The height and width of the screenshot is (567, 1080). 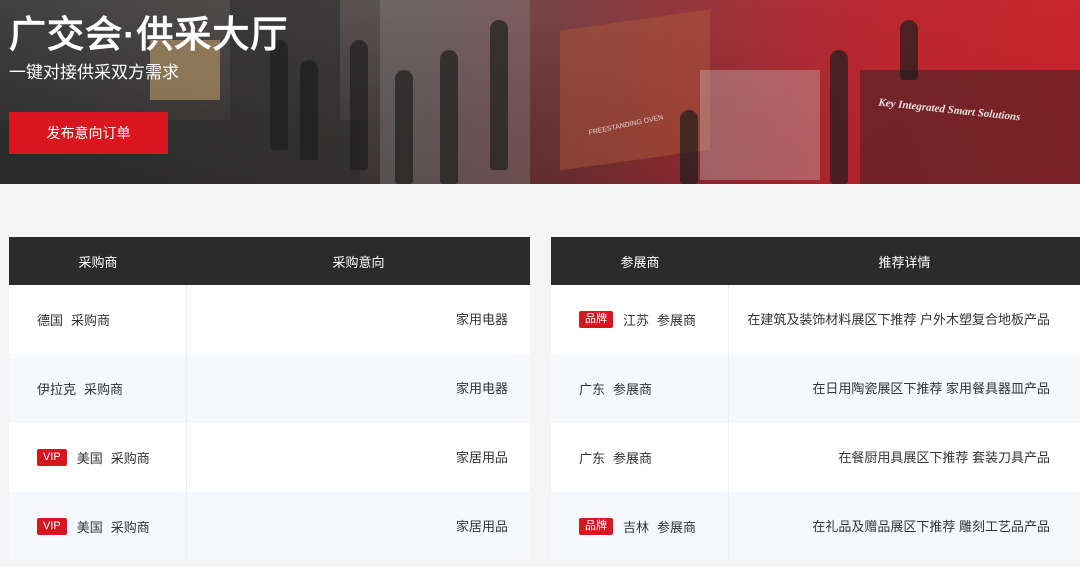 I want to click on table-header: 参展商 推荐详情, so click(x=815, y=261).